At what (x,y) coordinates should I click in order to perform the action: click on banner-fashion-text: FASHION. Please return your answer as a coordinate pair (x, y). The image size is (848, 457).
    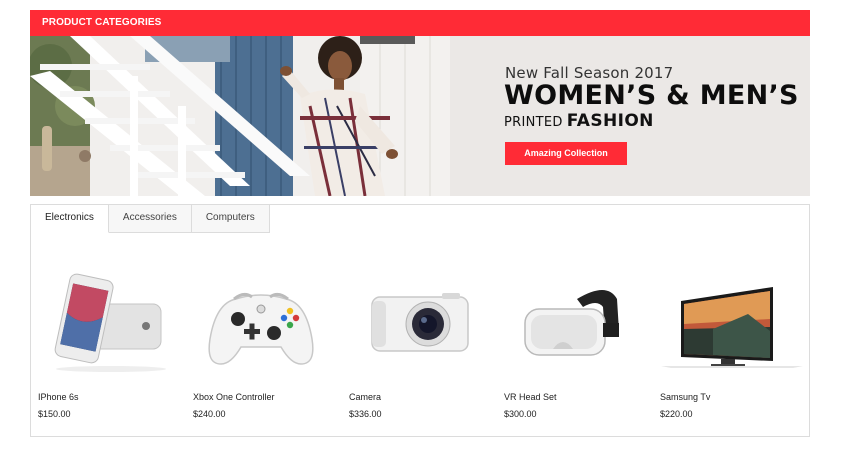
    Looking at the image, I should click on (610, 121).